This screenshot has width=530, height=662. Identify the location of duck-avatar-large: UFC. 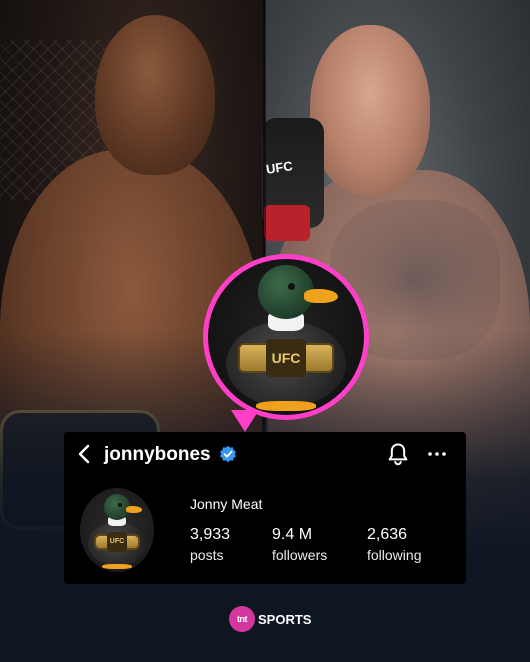
(286, 337).